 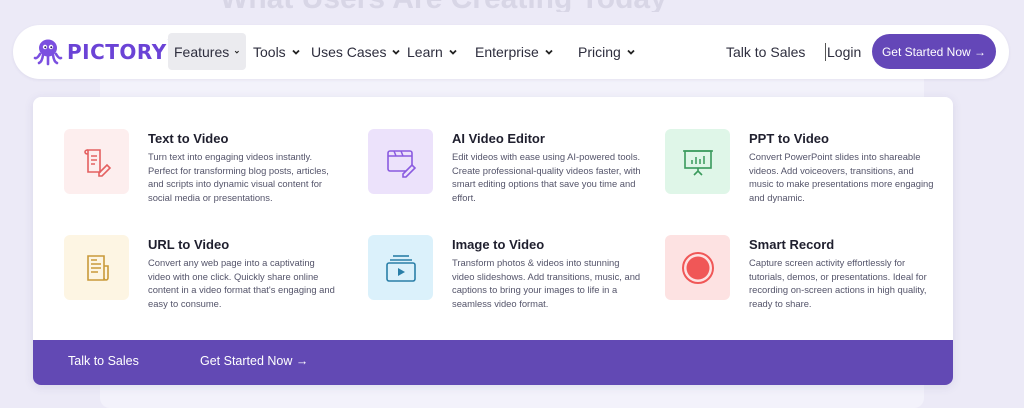 I want to click on nav-features-label: Features, so click(x=202, y=51).